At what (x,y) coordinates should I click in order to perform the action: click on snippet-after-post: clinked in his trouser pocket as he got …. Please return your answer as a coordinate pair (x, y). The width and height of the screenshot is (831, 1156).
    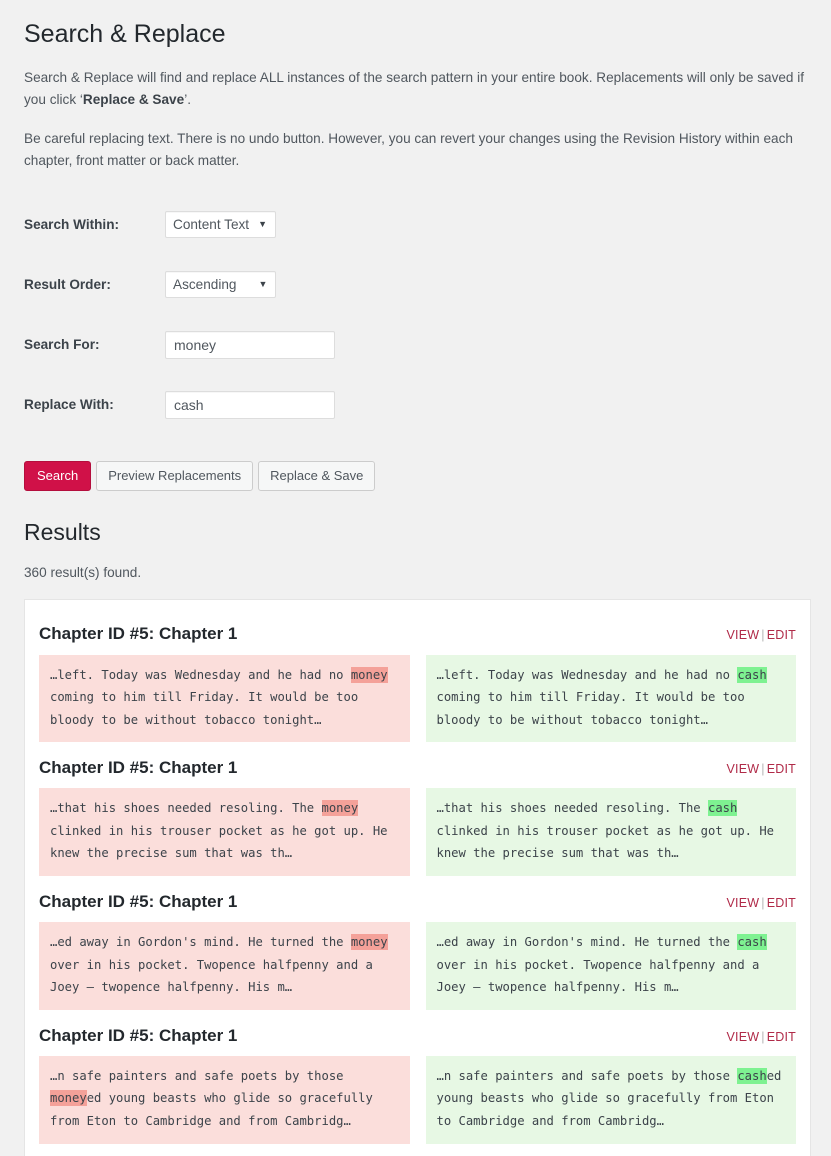
    Looking at the image, I should click on (605, 842).